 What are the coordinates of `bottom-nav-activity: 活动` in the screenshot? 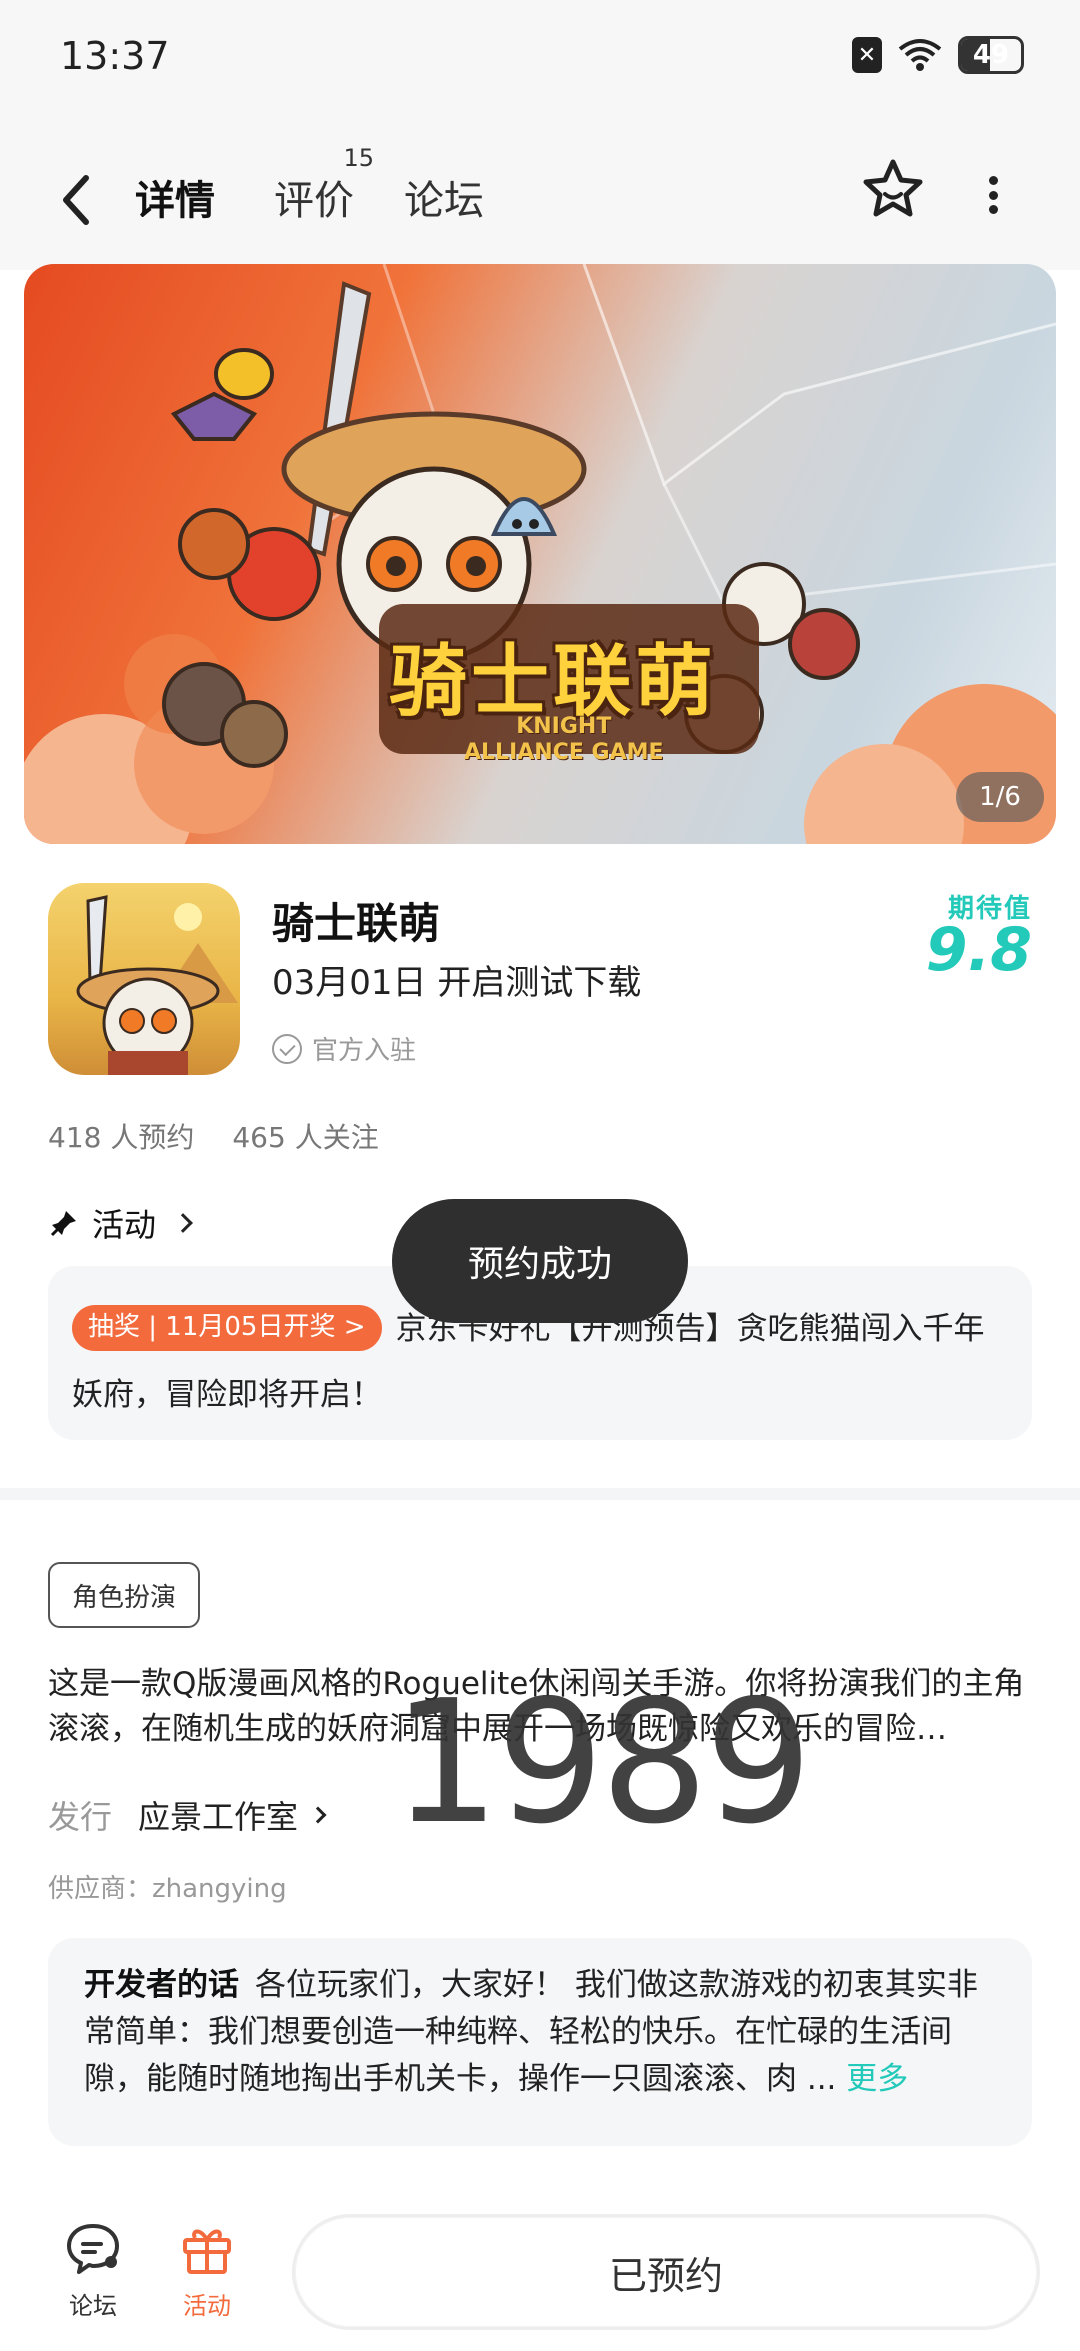 It's located at (207, 2268).